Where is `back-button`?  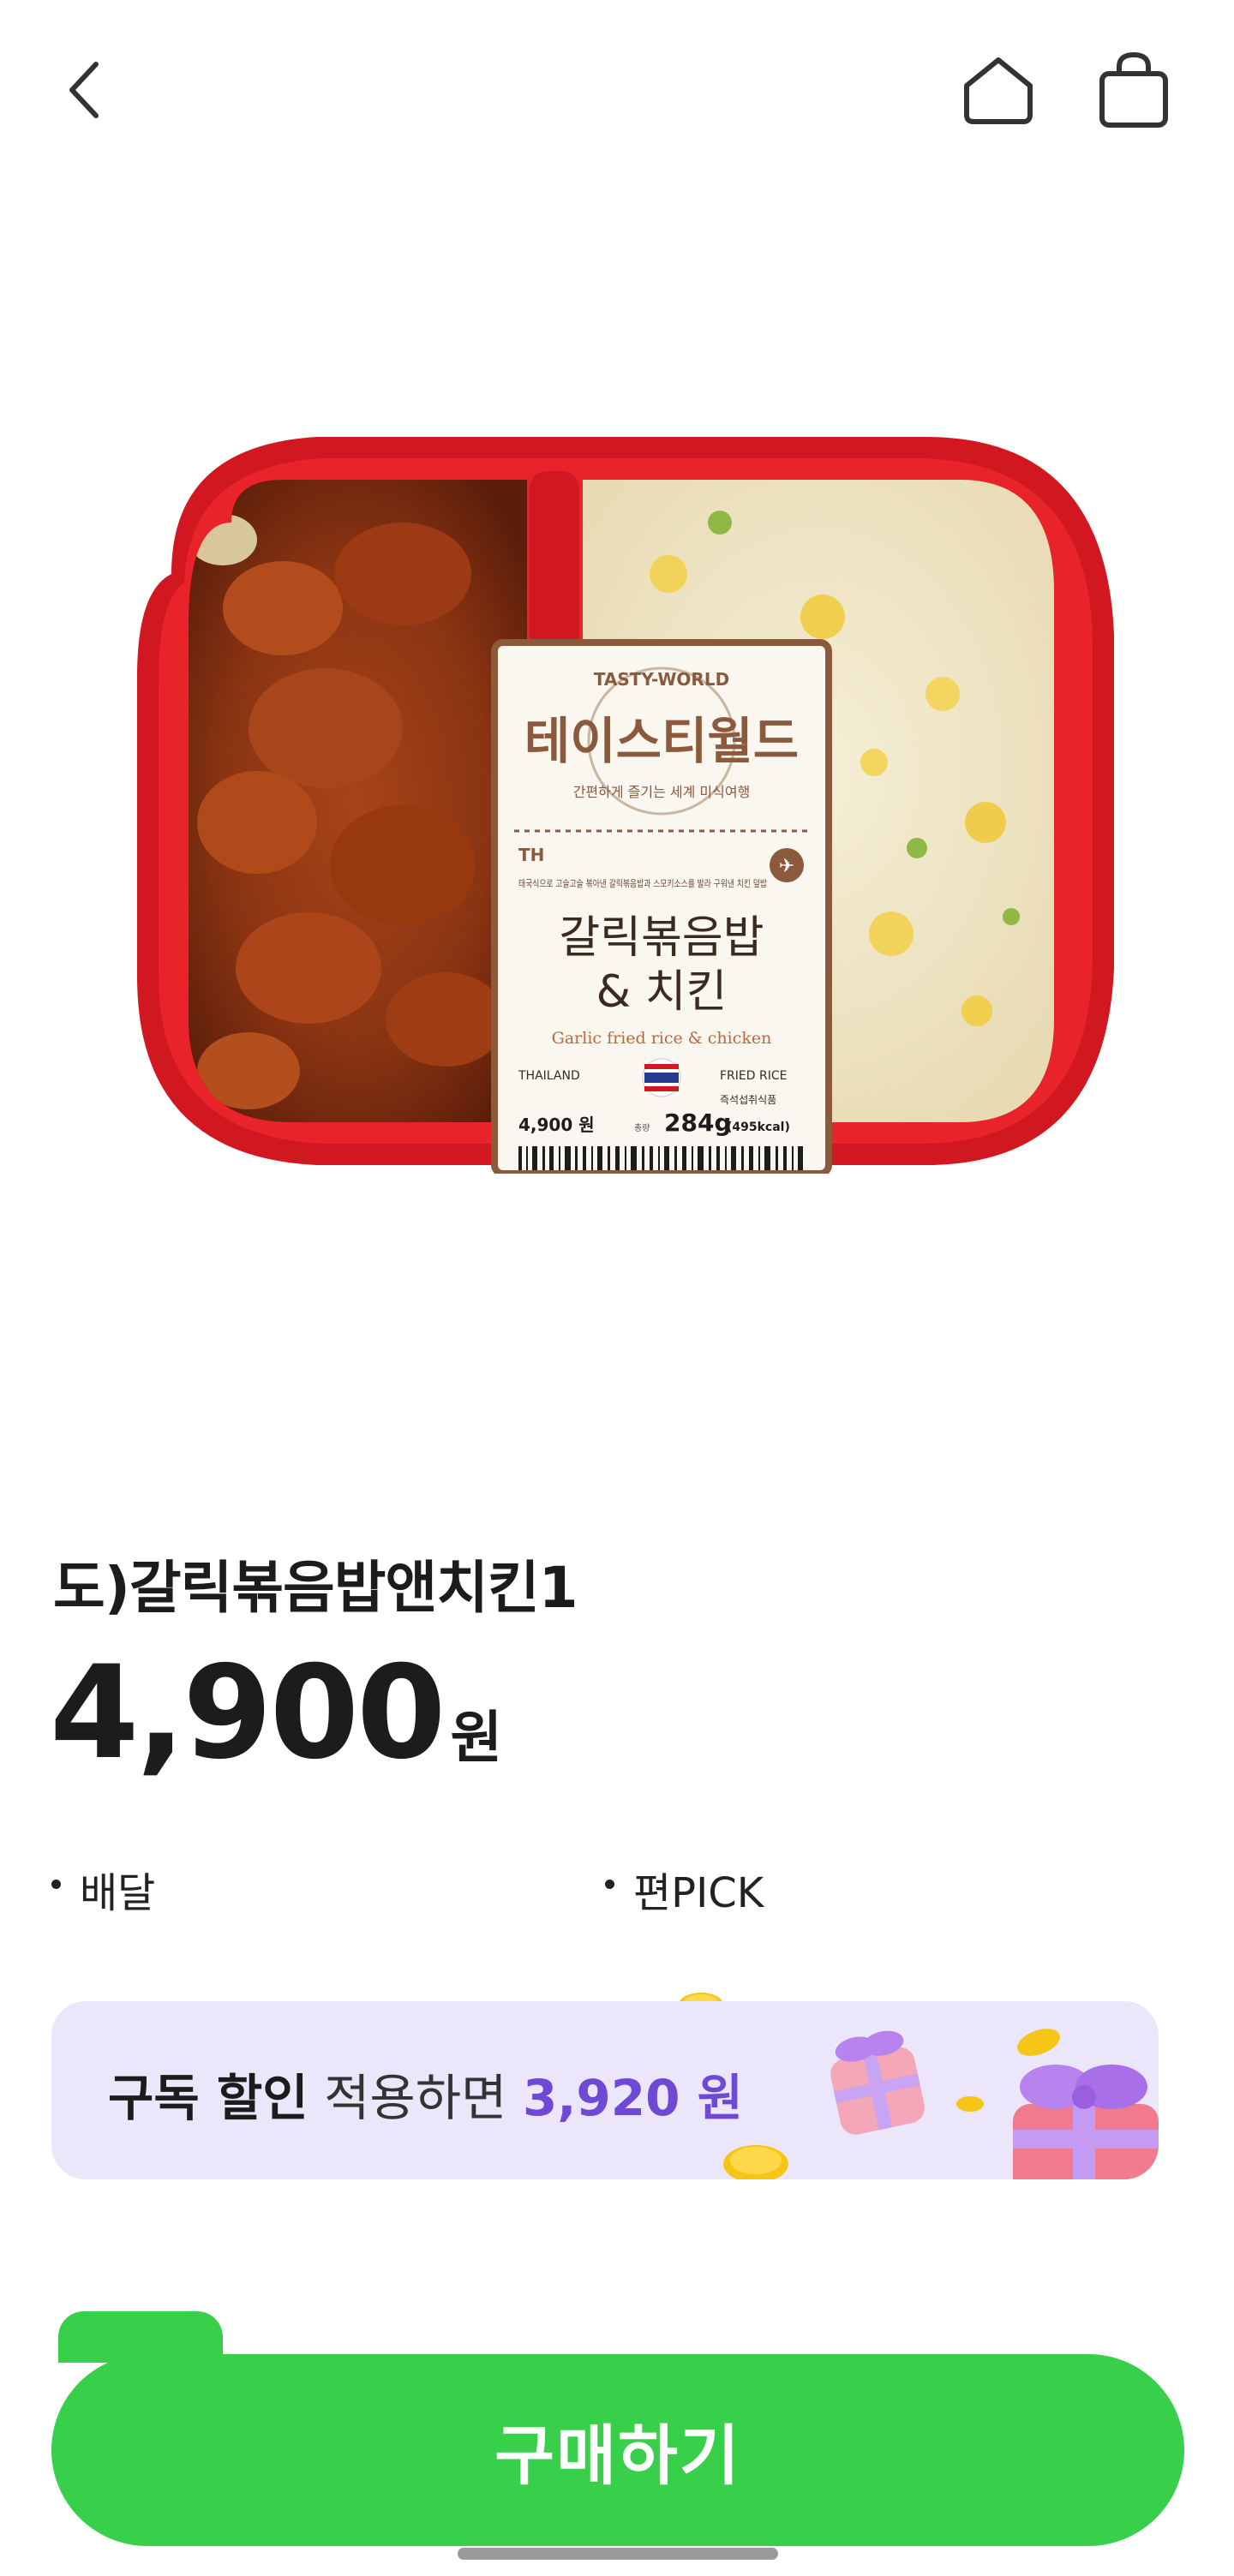 back-button is located at coordinates (86, 90).